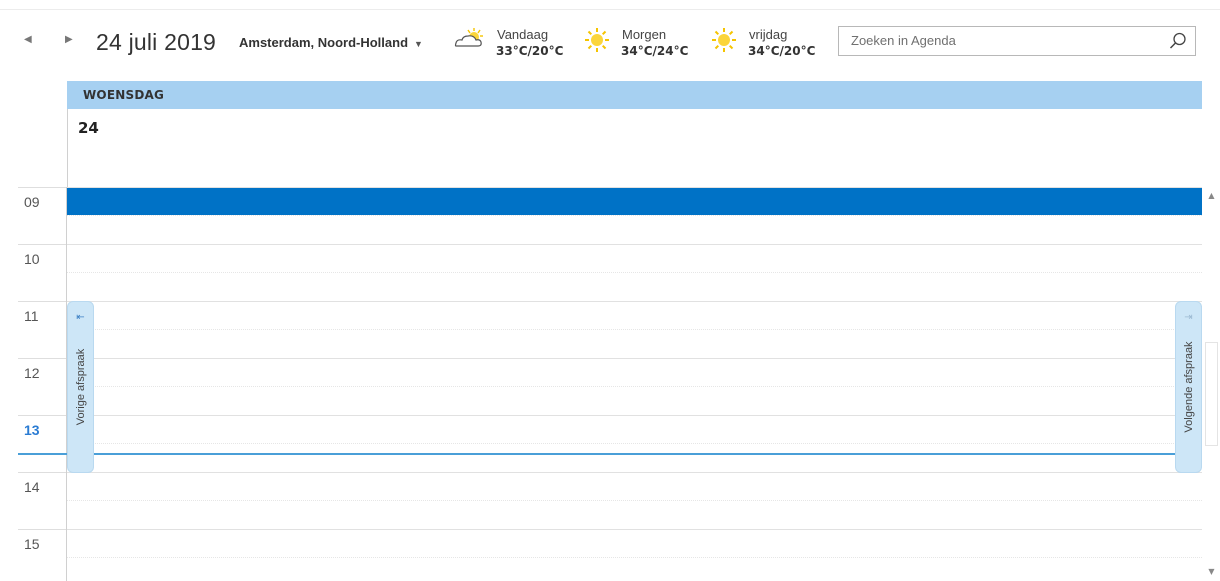  What do you see at coordinates (32, 430) in the screenshot?
I see `current-hour-label: 13` at bounding box center [32, 430].